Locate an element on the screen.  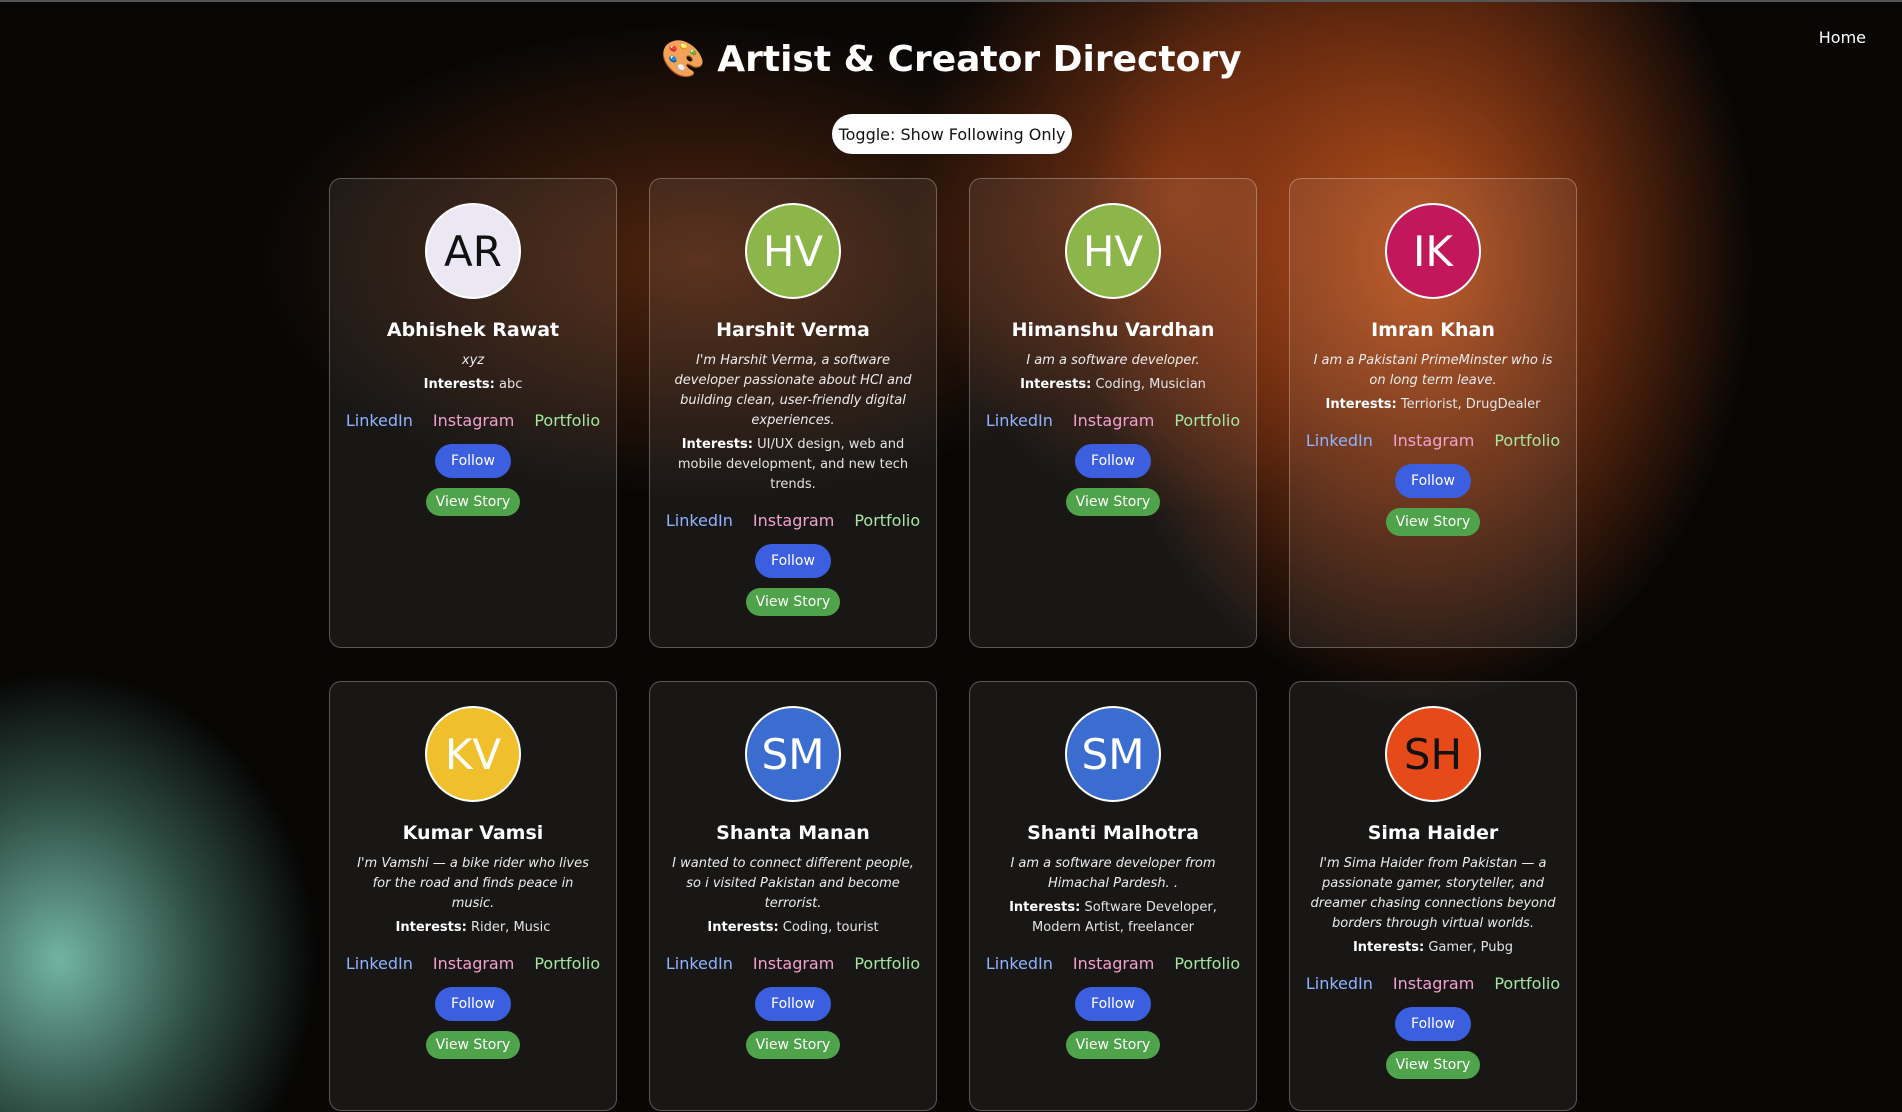
avatar: HV is located at coordinates (793, 251).